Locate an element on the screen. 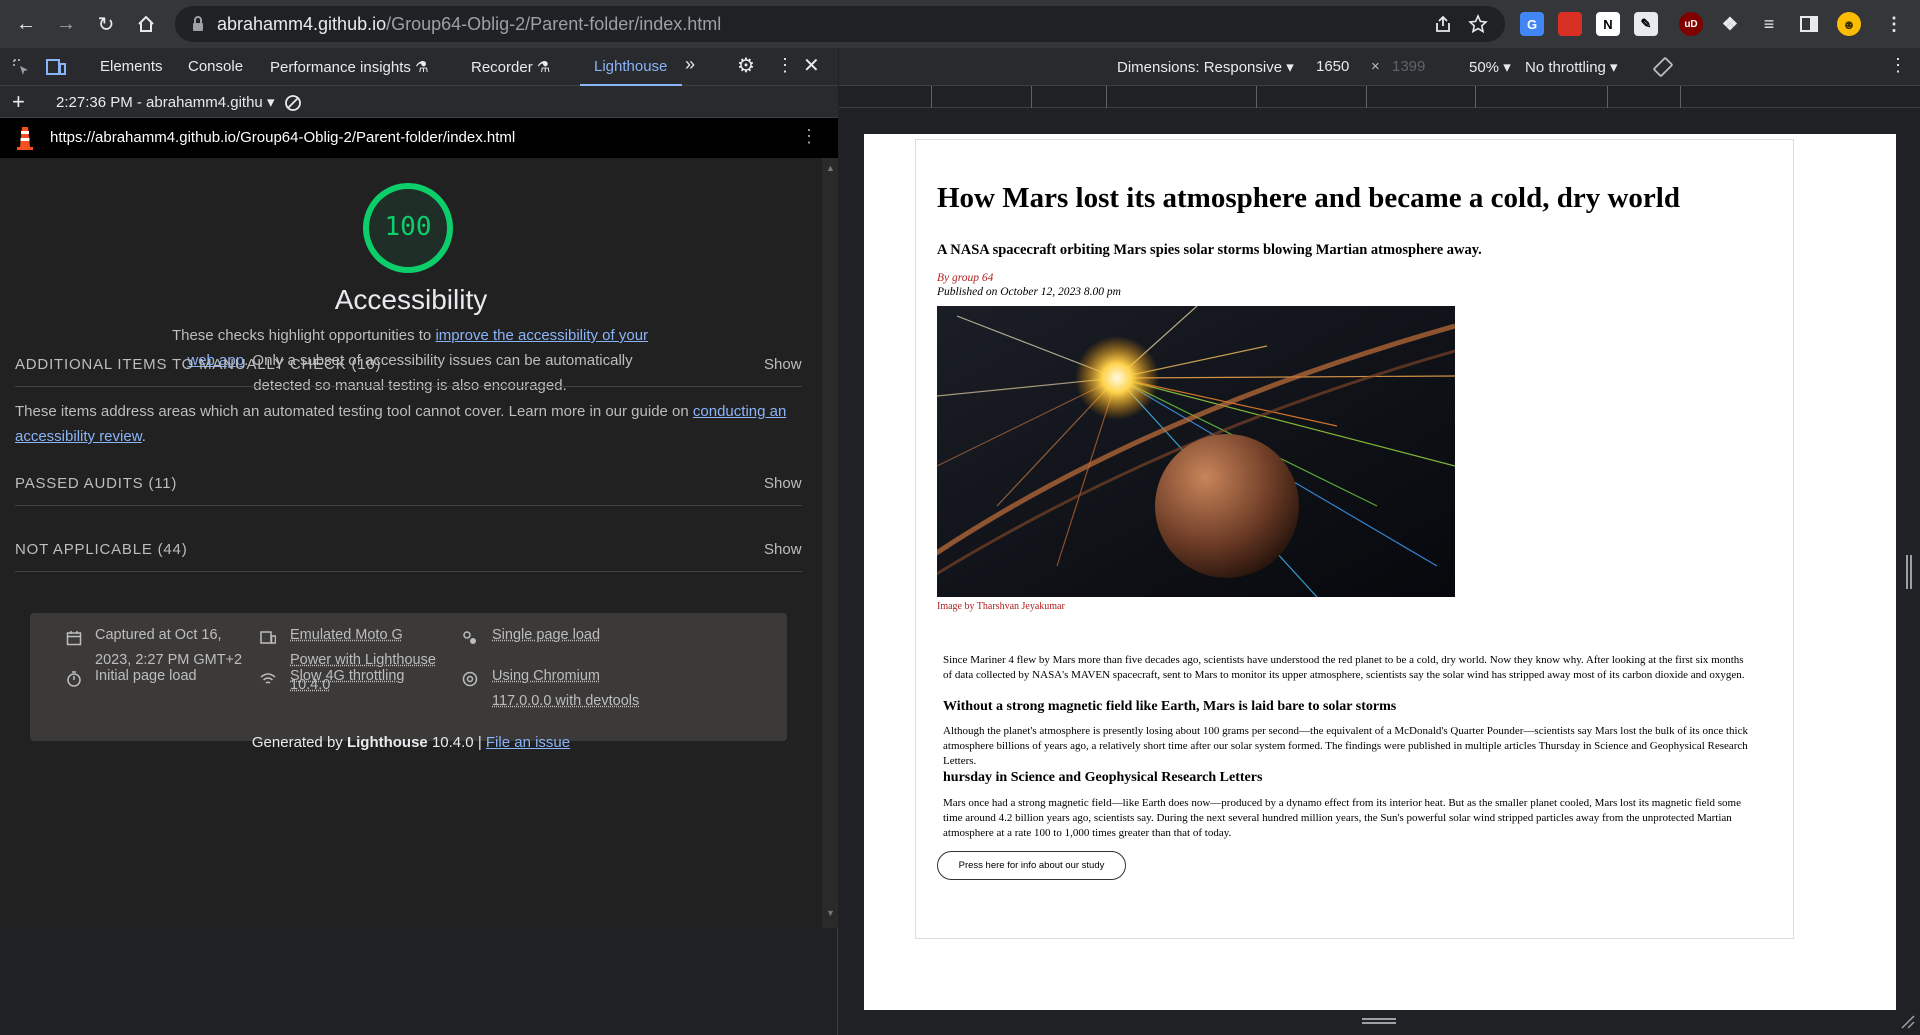 This screenshot has width=1920, height=1035. tab-lighthouse: Lighthouse is located at coordinates (630, 66).